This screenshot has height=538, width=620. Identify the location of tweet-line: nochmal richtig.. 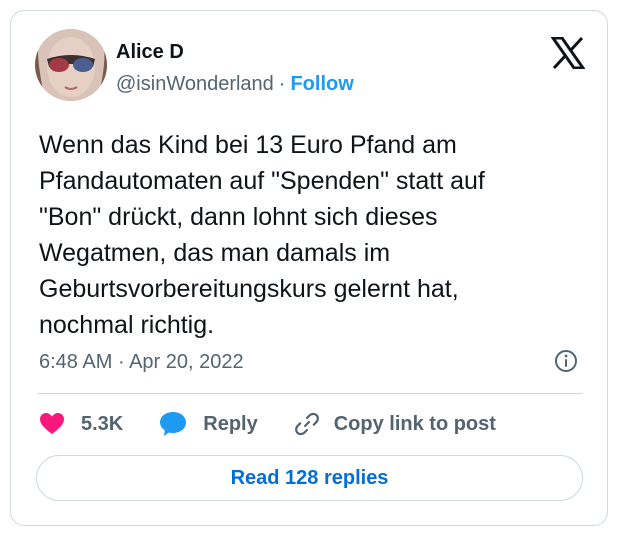
(127, 325).